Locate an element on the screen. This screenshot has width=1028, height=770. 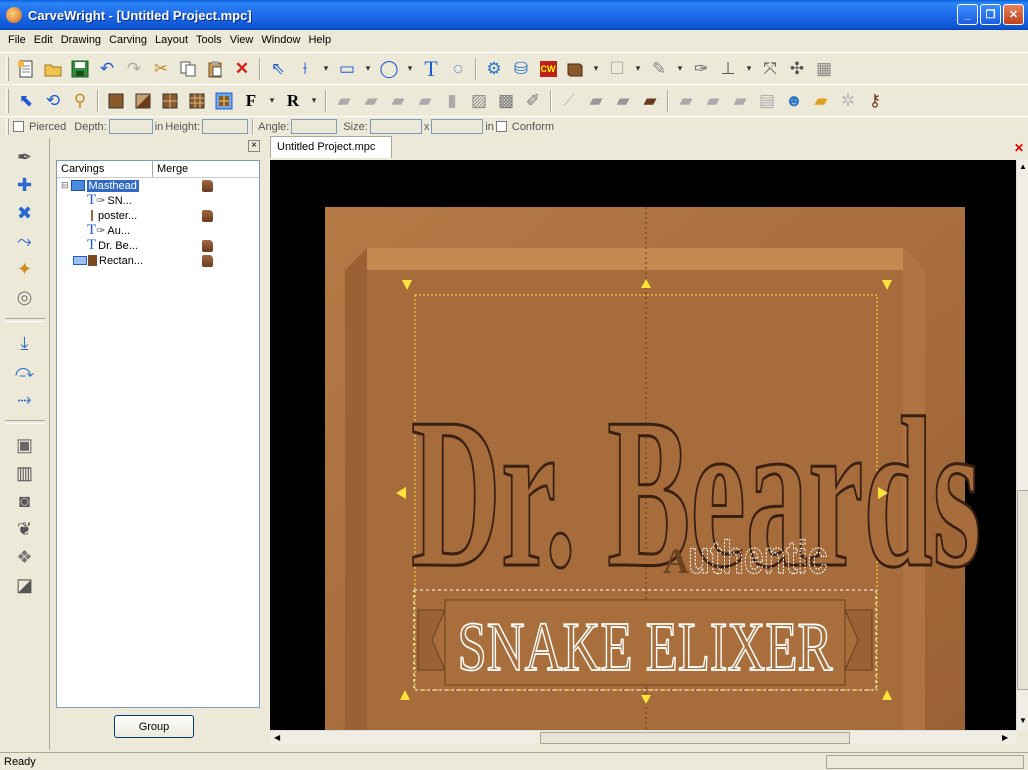
redo-icon: ↷ is located at coordinates (134, 69).